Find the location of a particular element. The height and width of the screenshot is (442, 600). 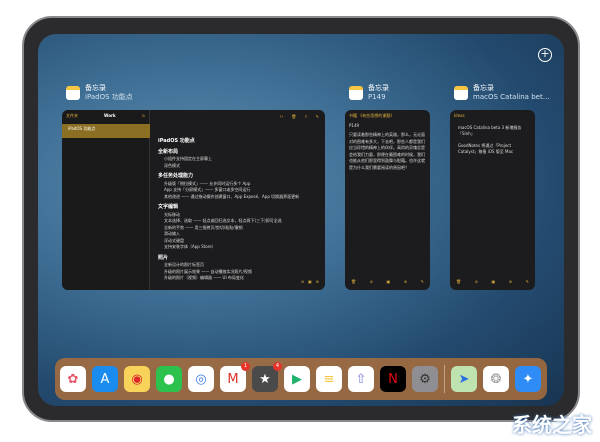

maps-icon: ➤ is located at coordinates (464, 379).